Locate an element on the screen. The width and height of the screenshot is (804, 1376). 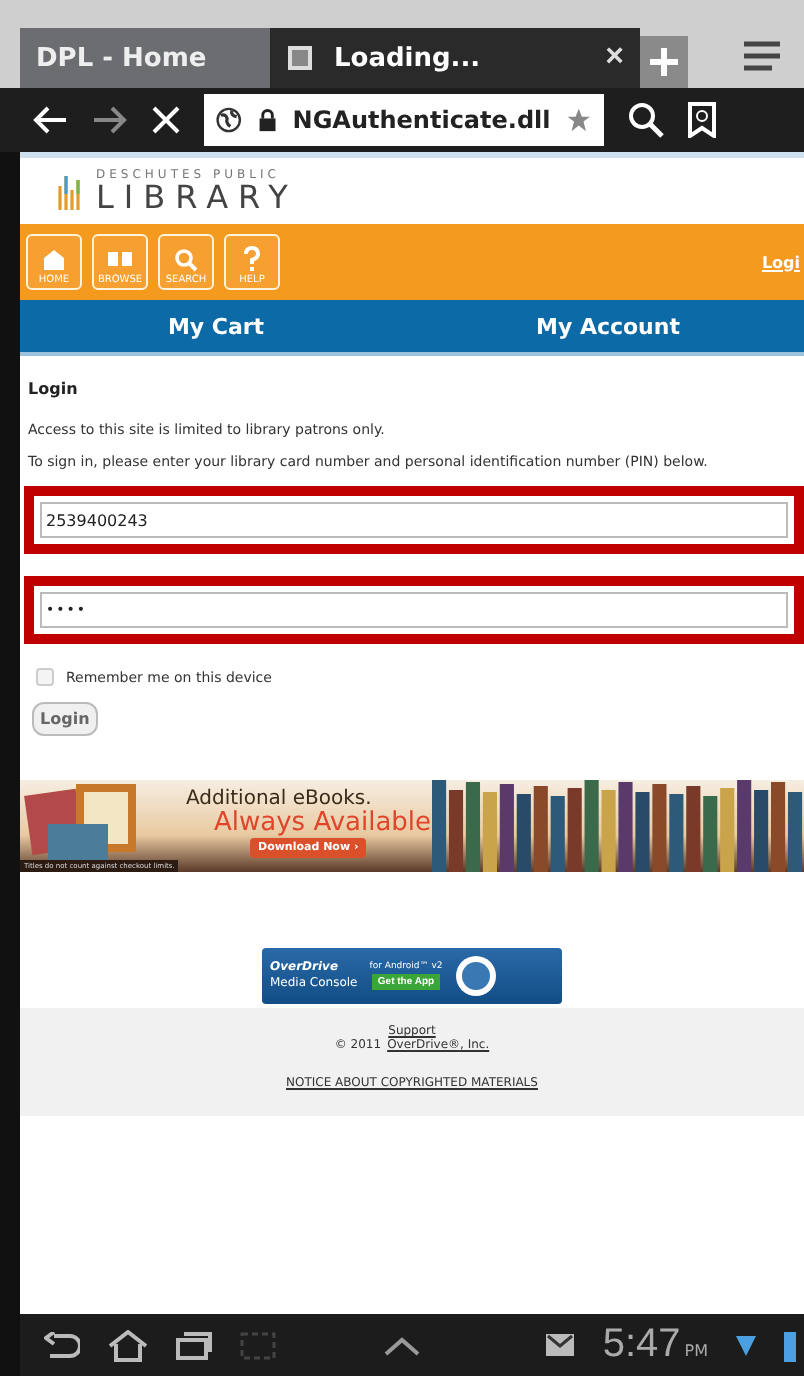
bookmark-icon is located at coordinates (702, 120).